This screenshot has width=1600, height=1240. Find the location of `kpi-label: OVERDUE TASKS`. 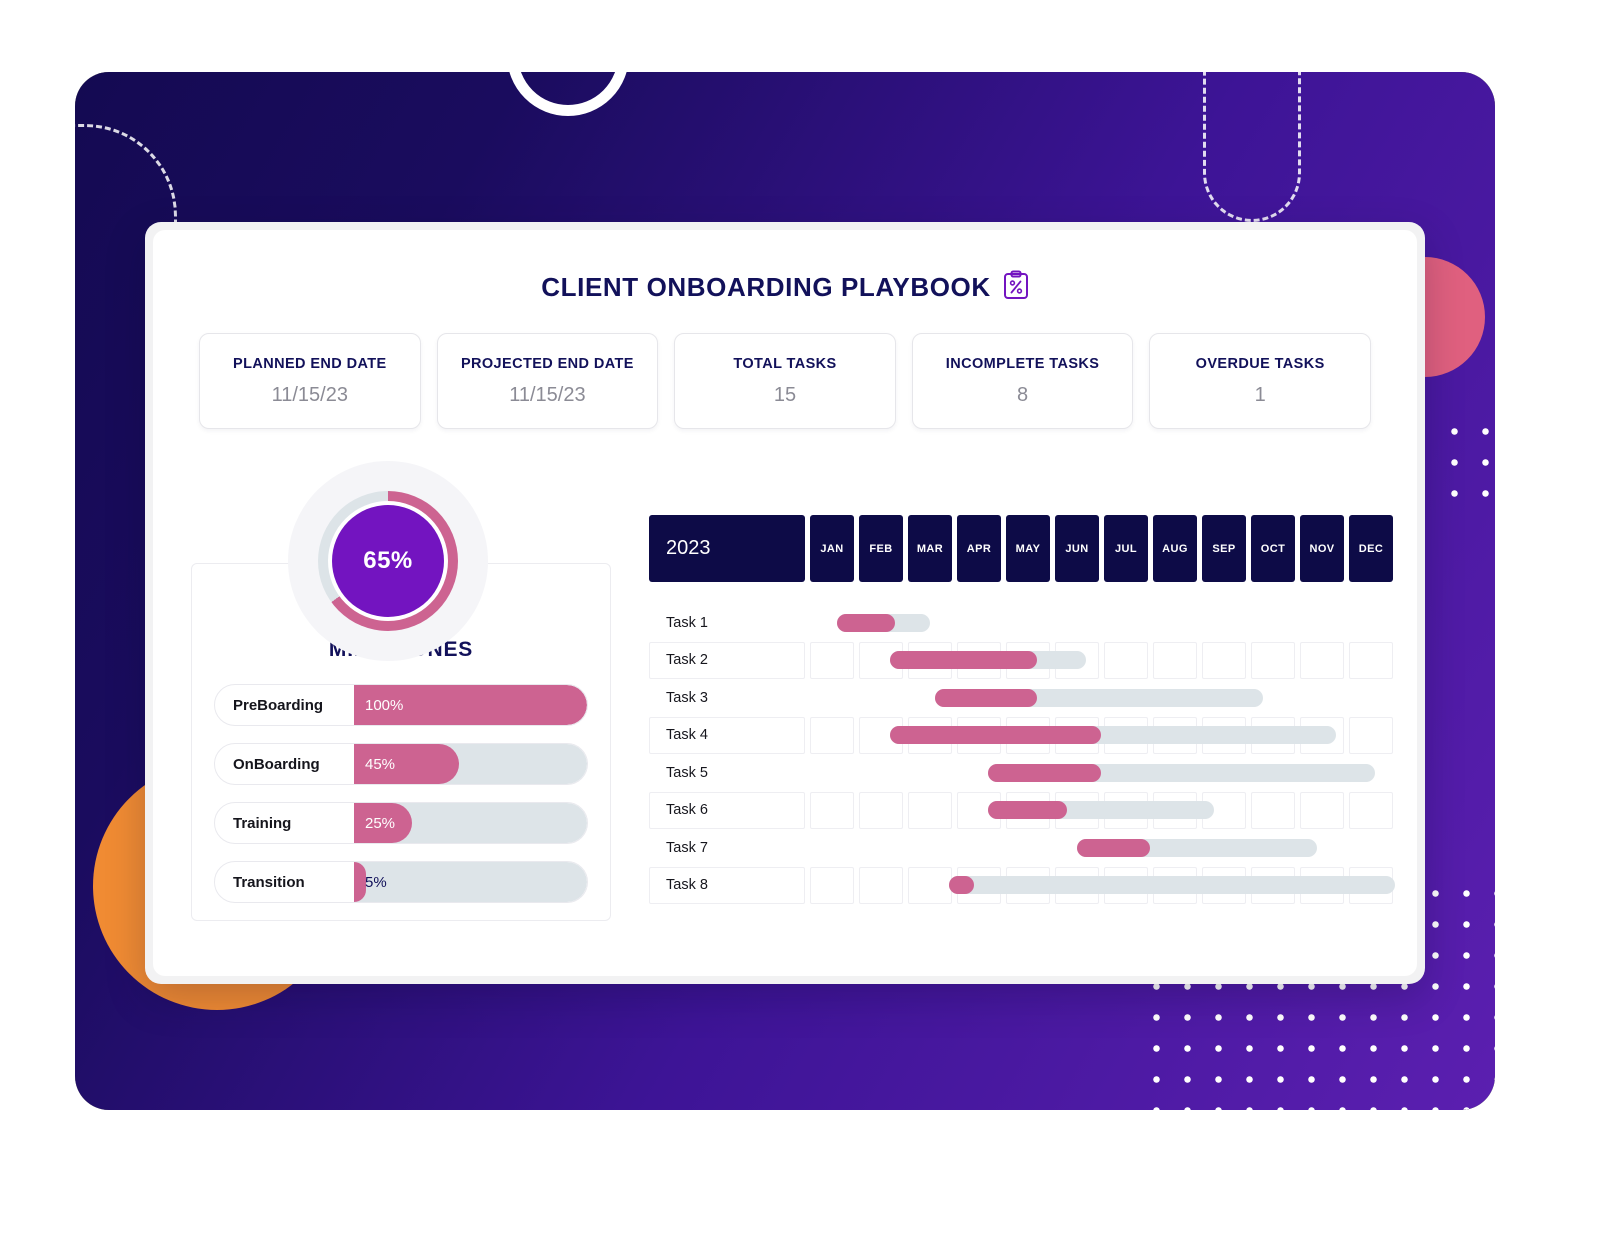

kpi-label: OVERDUE TASKS is located at coordinates (1260, 363).